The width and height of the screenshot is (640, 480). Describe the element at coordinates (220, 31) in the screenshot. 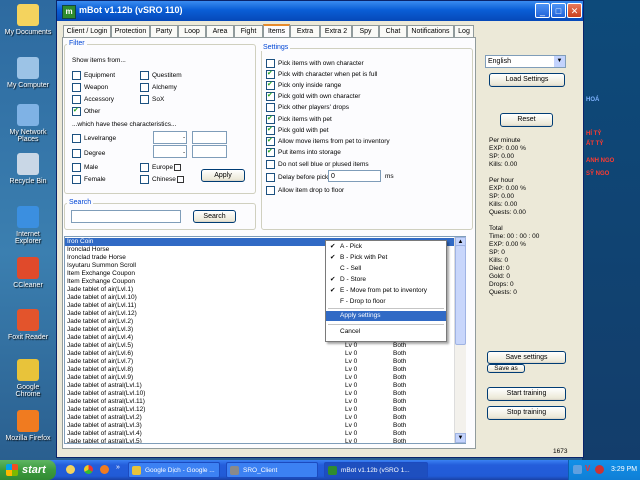

I see `tab-area: Area` at that location.